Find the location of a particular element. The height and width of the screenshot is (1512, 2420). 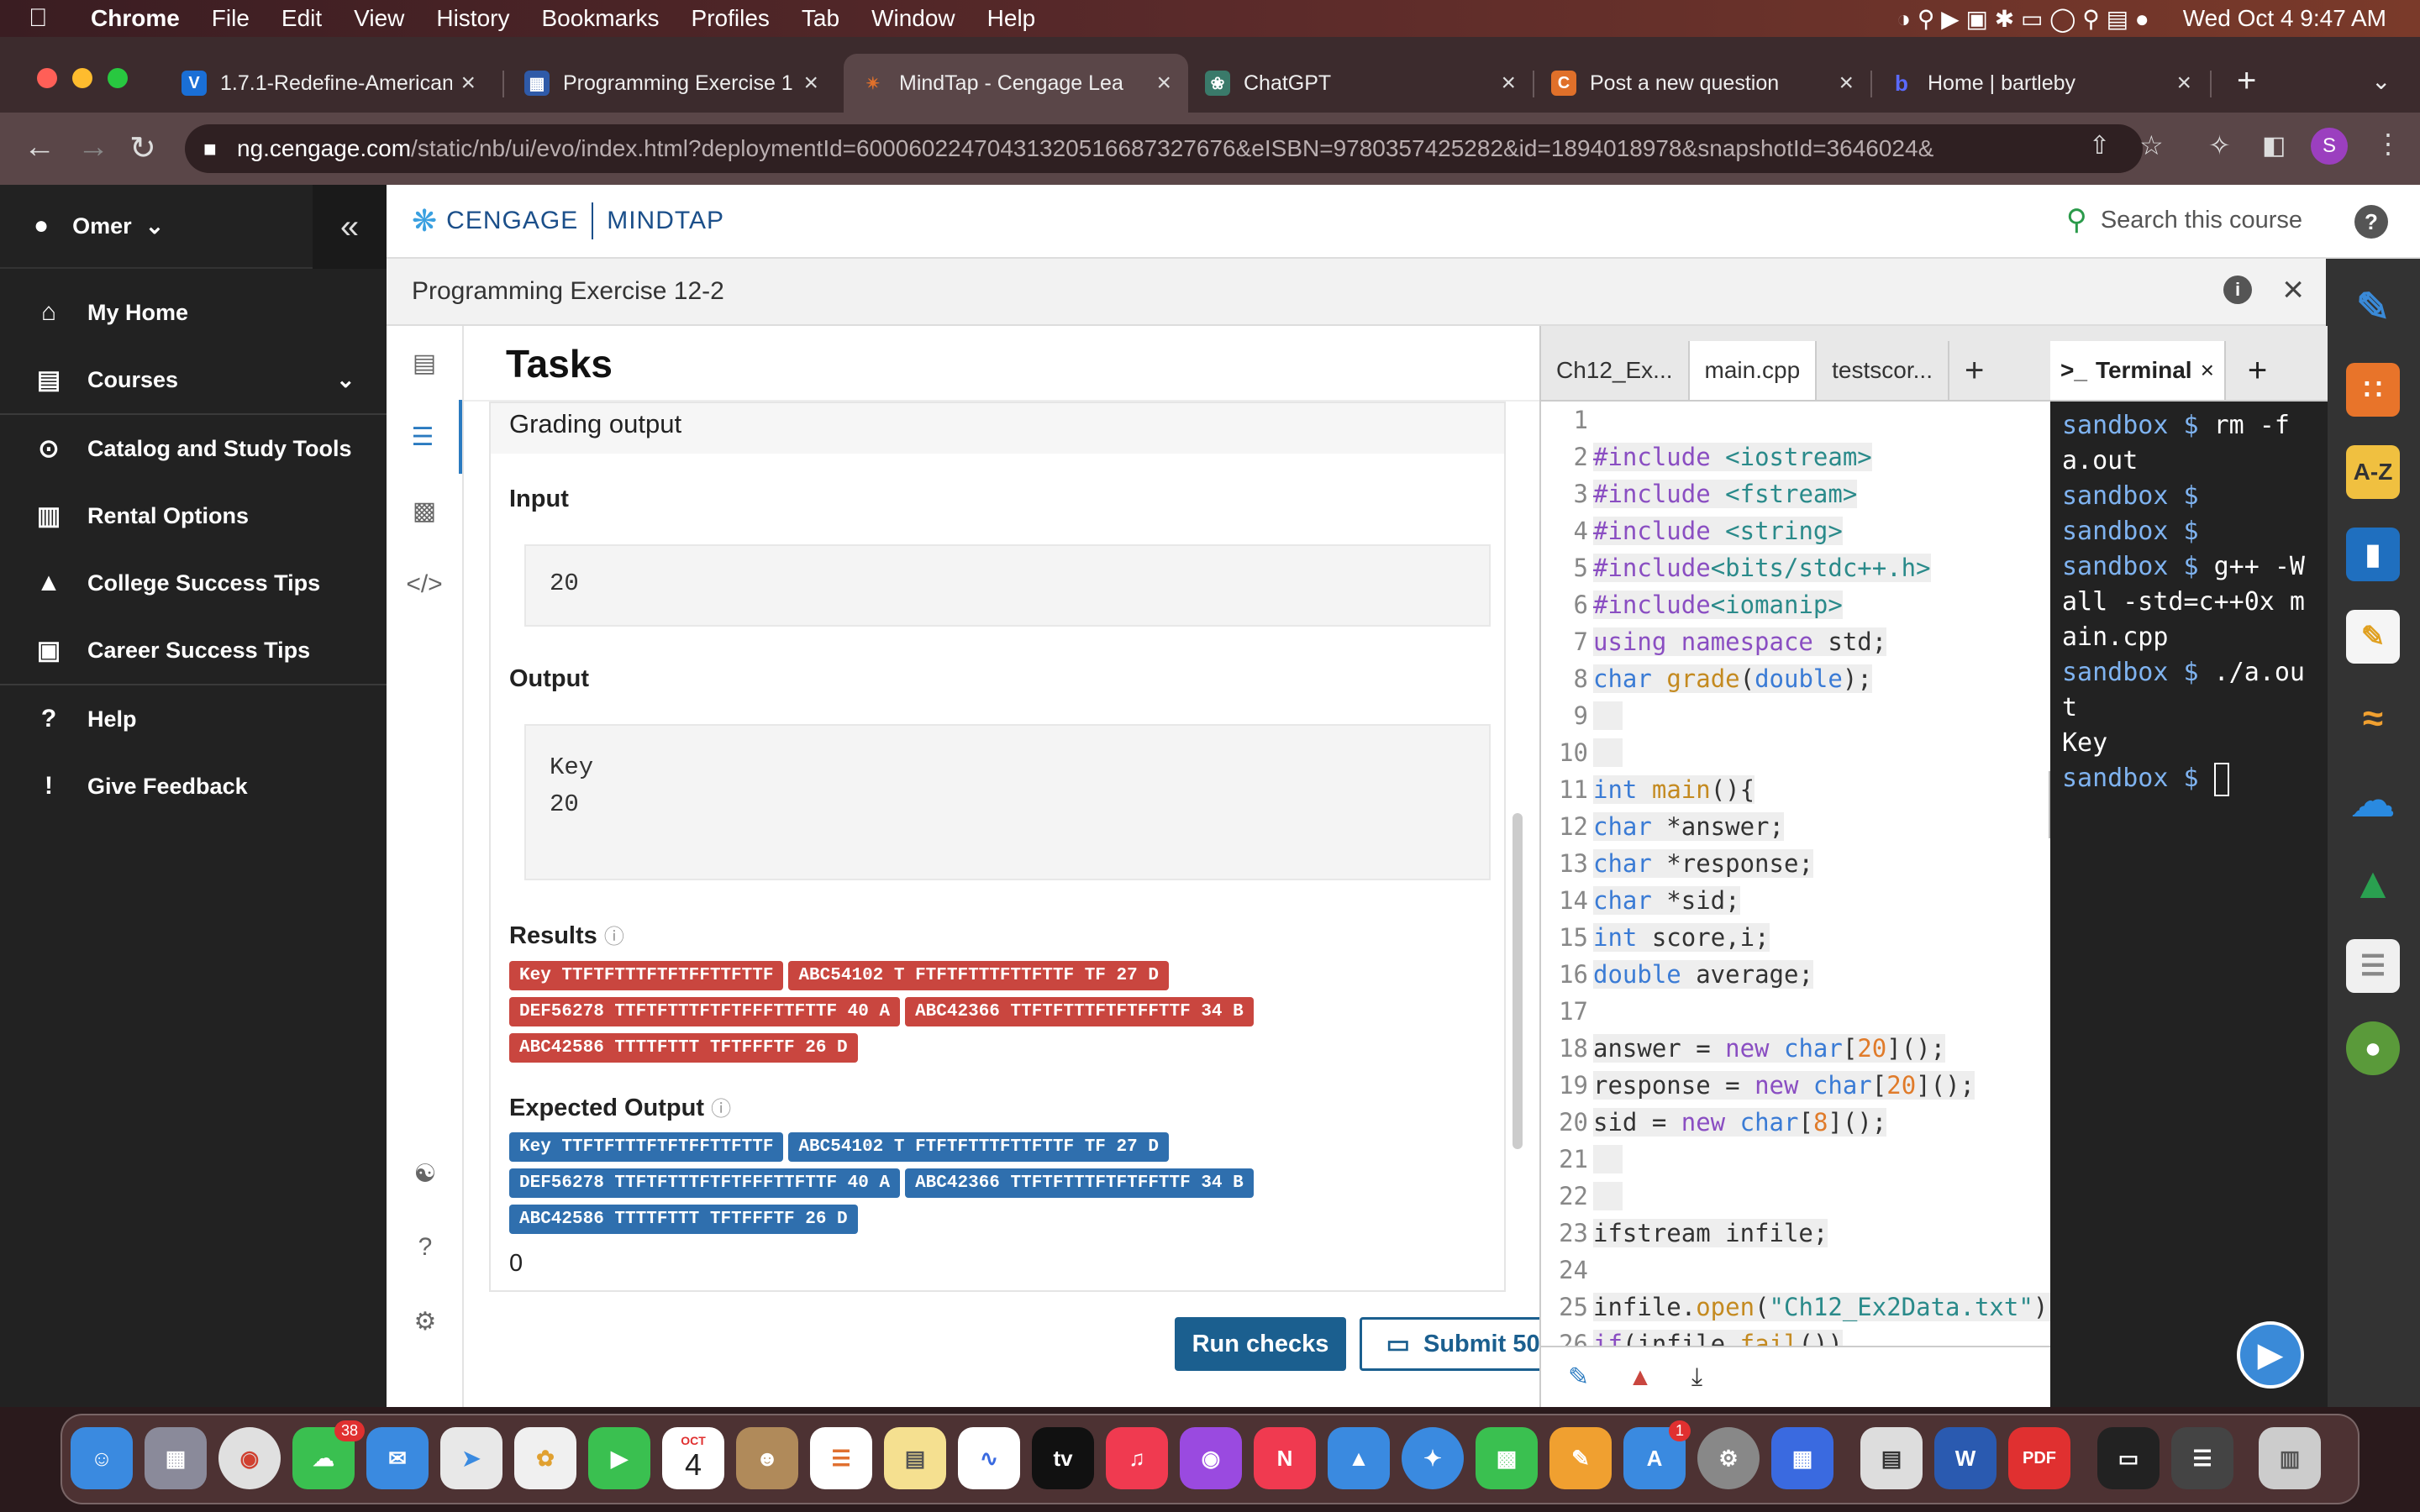

pages-icon: ✎ is located at coordinates (1580, 1458).